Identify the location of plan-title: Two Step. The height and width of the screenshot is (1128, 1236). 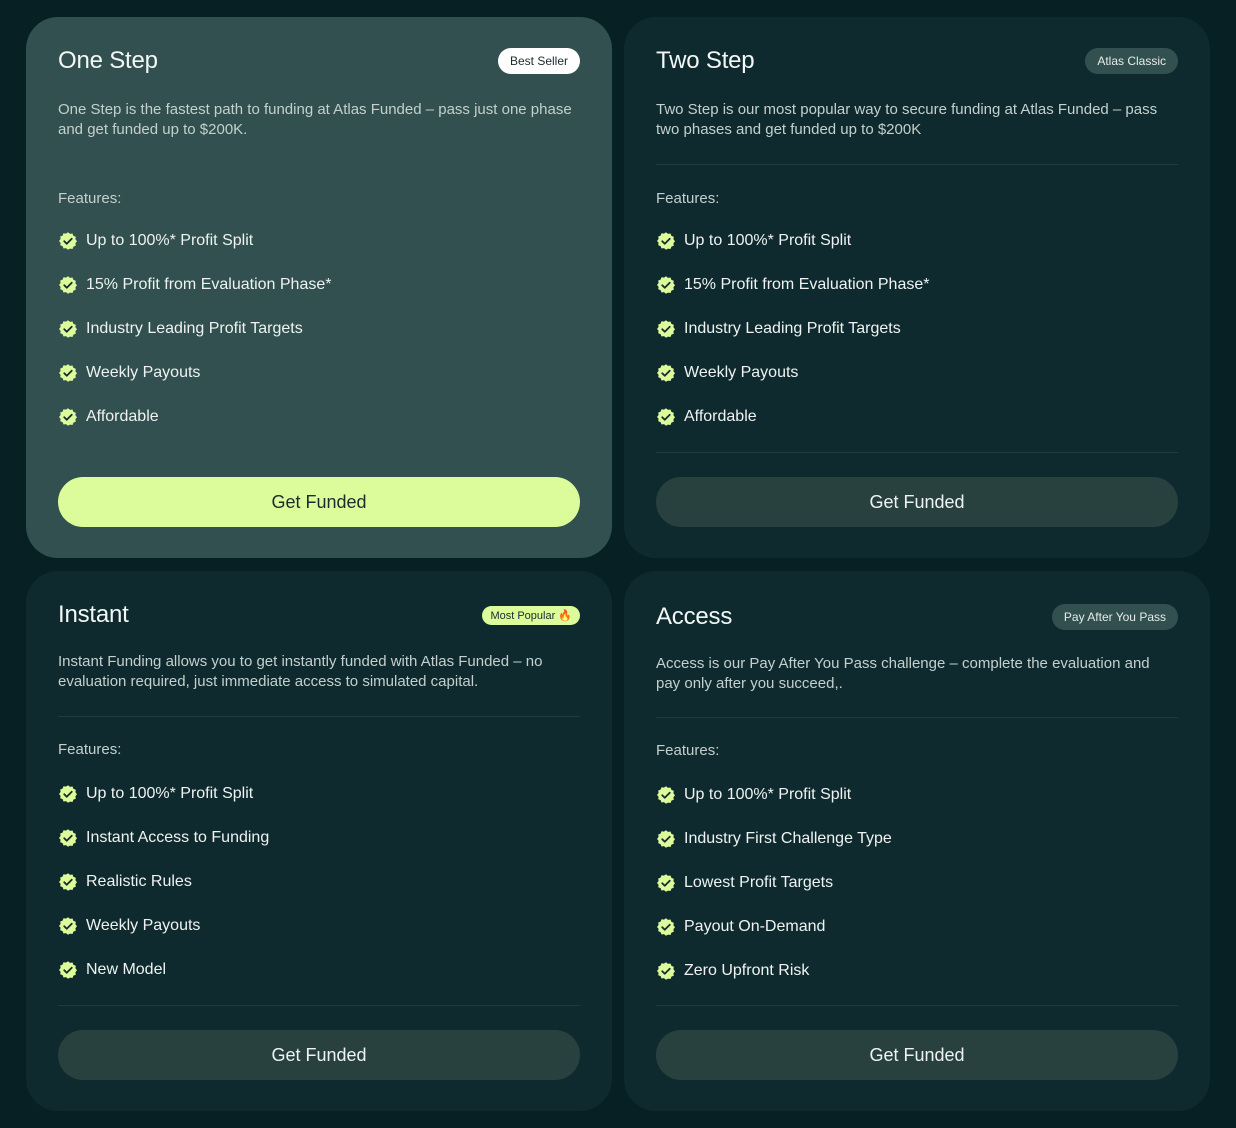
(705, 60).